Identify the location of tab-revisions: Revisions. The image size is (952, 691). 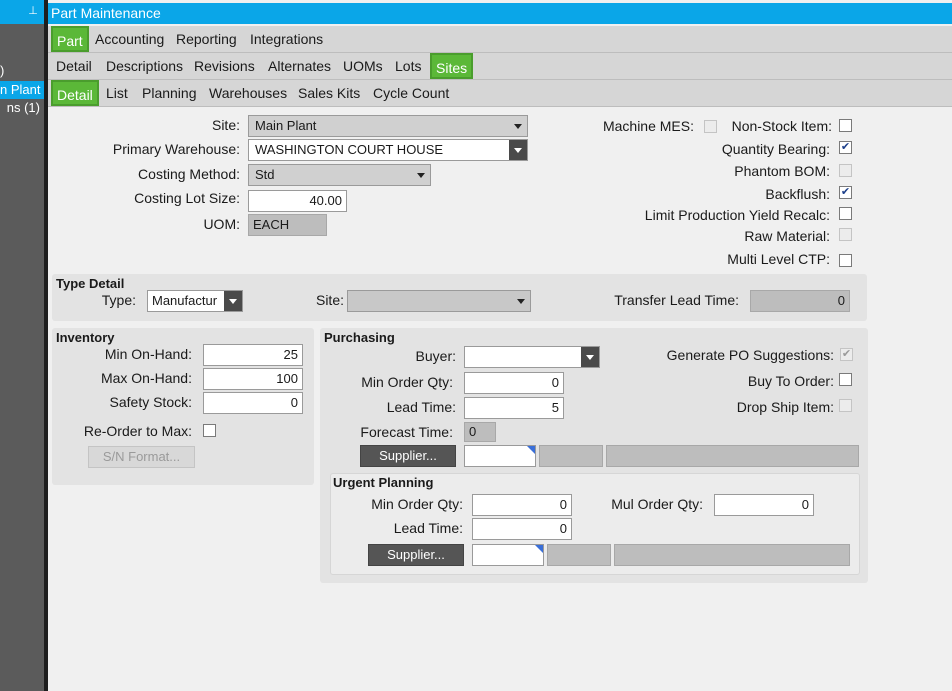
(224, 66).